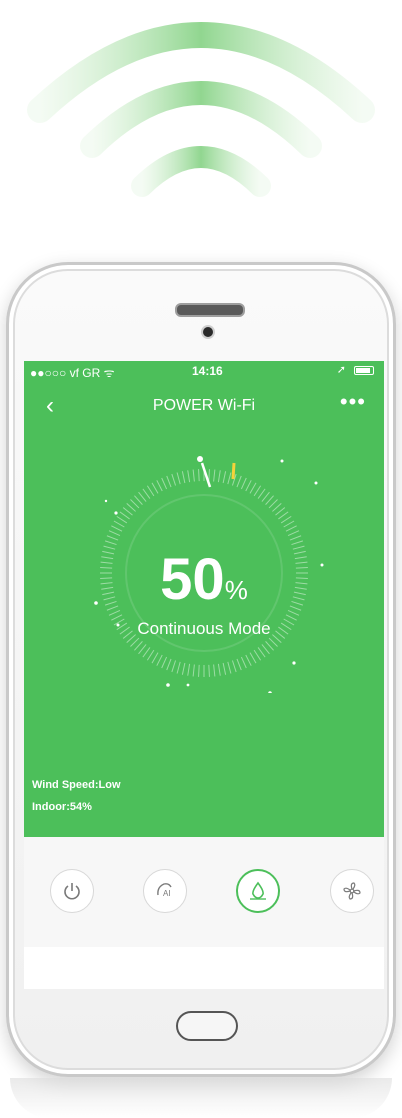  I want to click on wifi-signal-icon, so click(201, 109).